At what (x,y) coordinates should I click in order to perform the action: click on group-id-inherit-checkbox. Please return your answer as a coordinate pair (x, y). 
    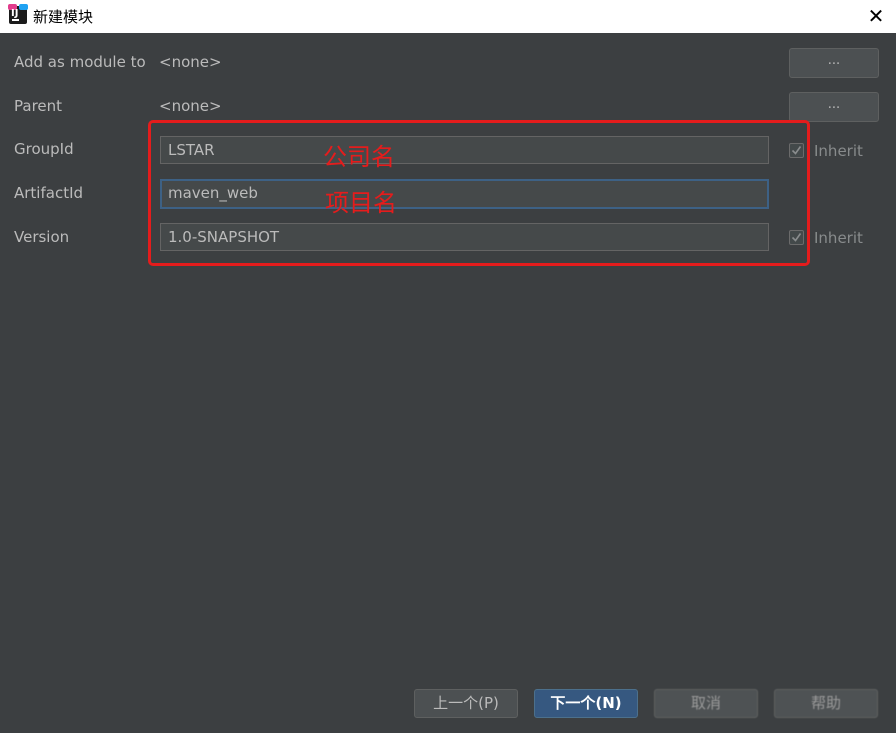
    Looking at the image, I should click on (796, 150).